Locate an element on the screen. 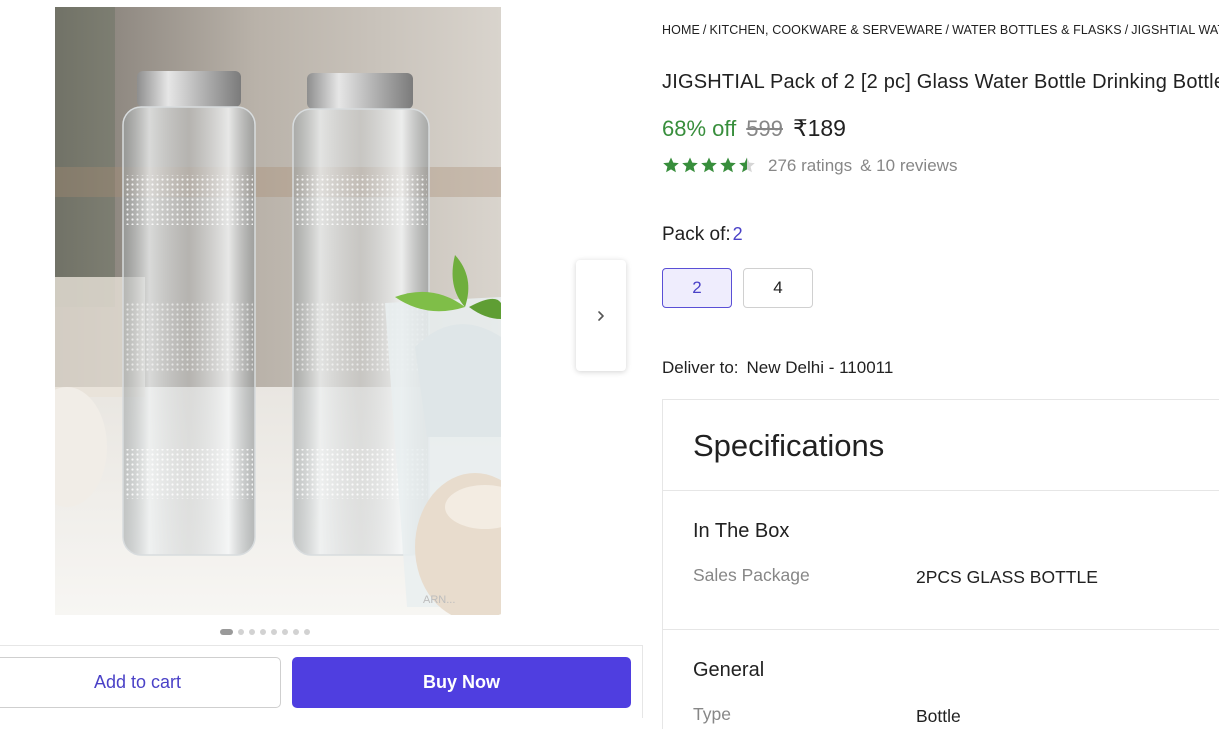 This screenshot has height=729, width=1219. breadcrumb-kitchen: KITCHEN, COOKWARE & SERVEWARE is located at coordinates (825, 30).